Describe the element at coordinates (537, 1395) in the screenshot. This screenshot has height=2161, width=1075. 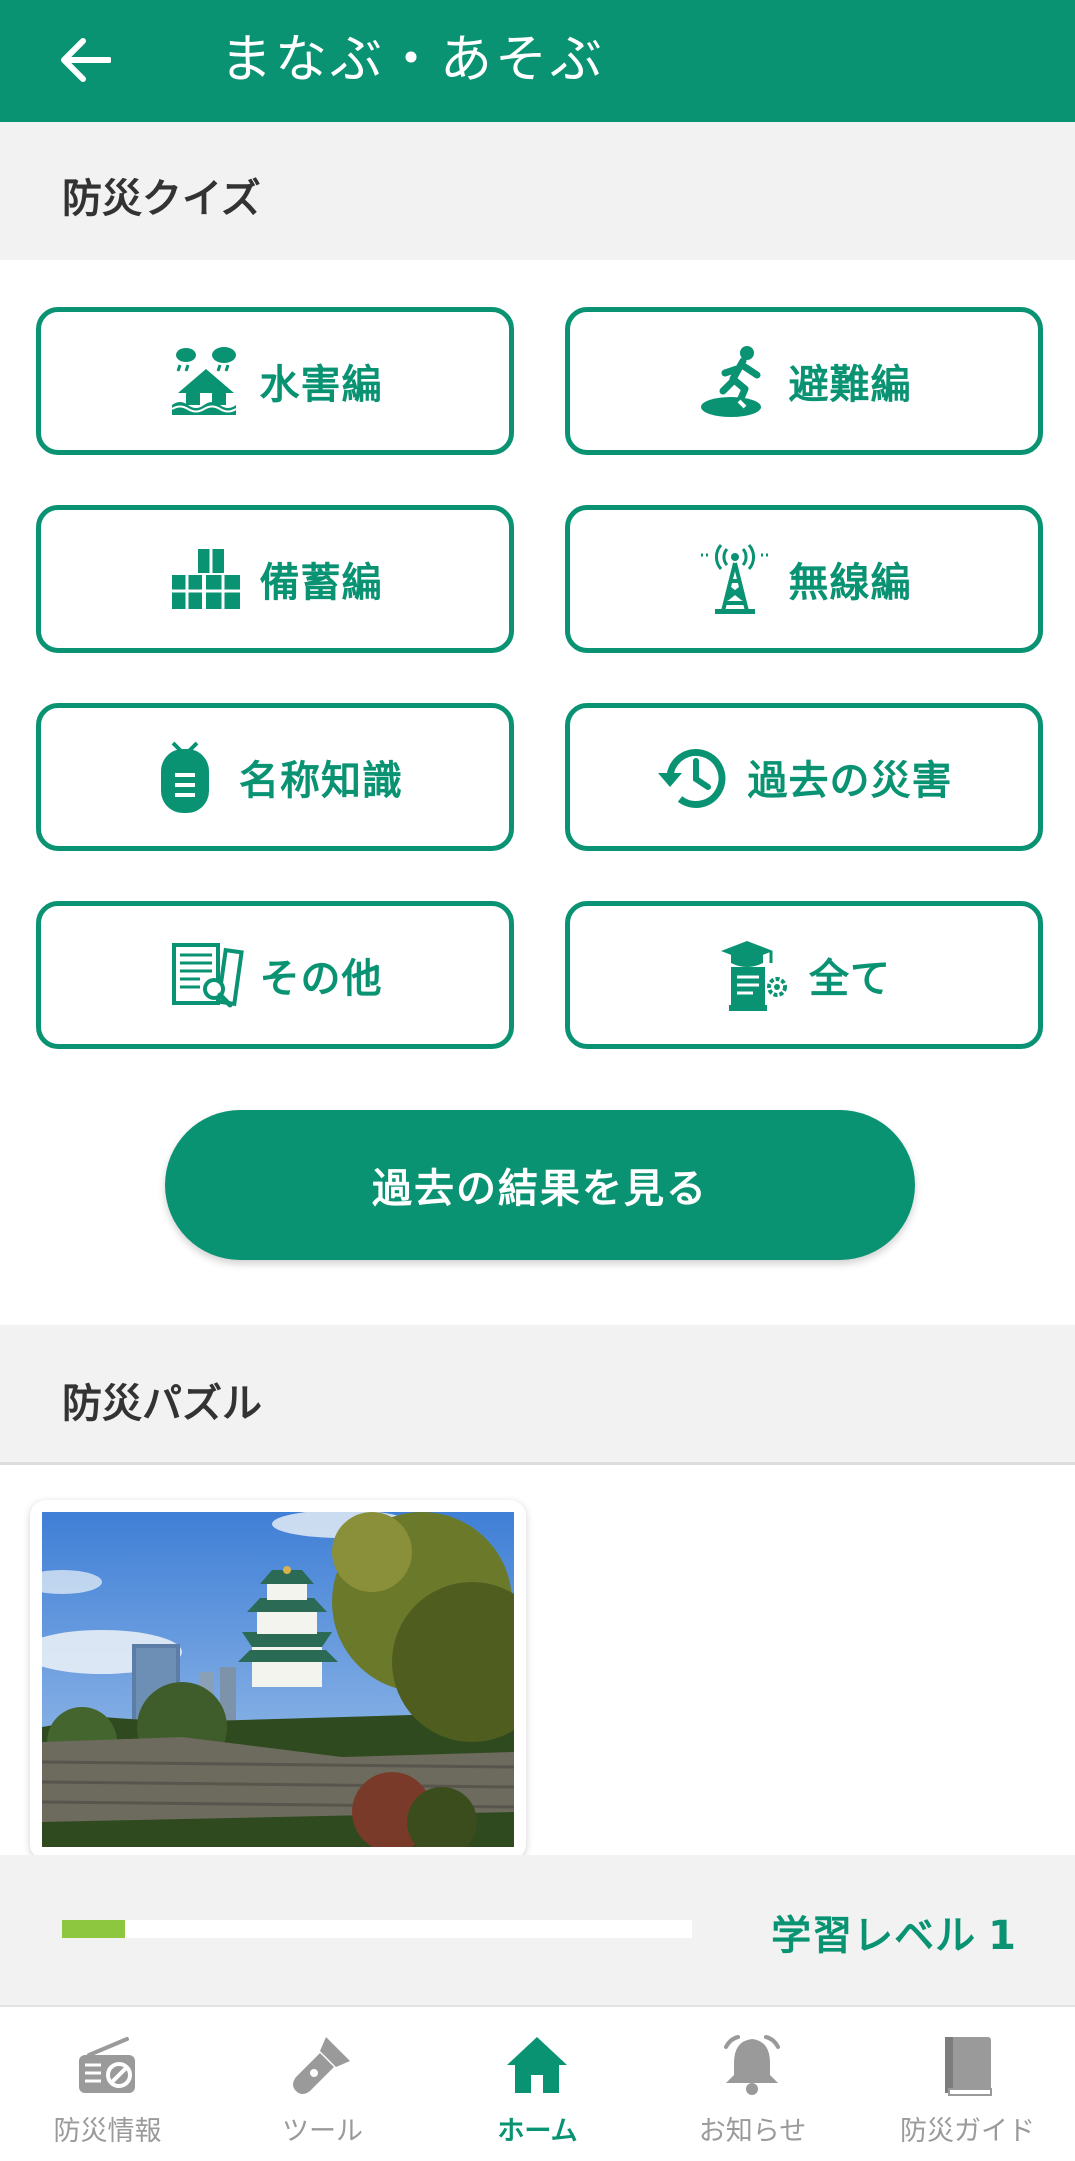
I see `puzzle-section-header: 防災パズル` at that location.